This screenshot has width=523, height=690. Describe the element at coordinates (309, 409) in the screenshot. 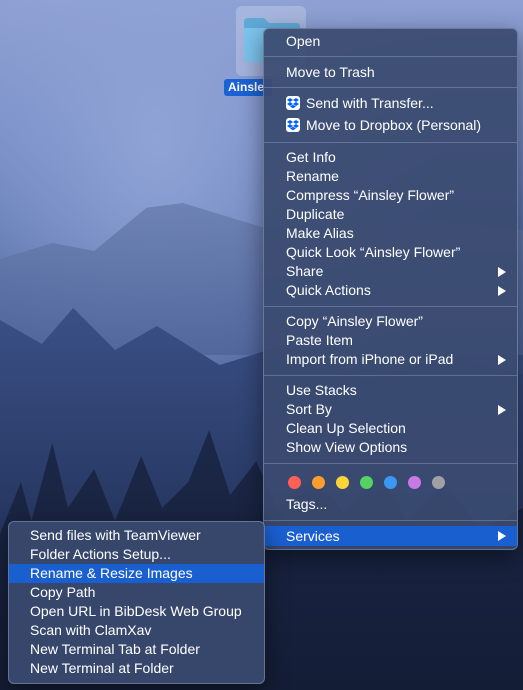

I see `menu-item-label: Sort By` at that location.